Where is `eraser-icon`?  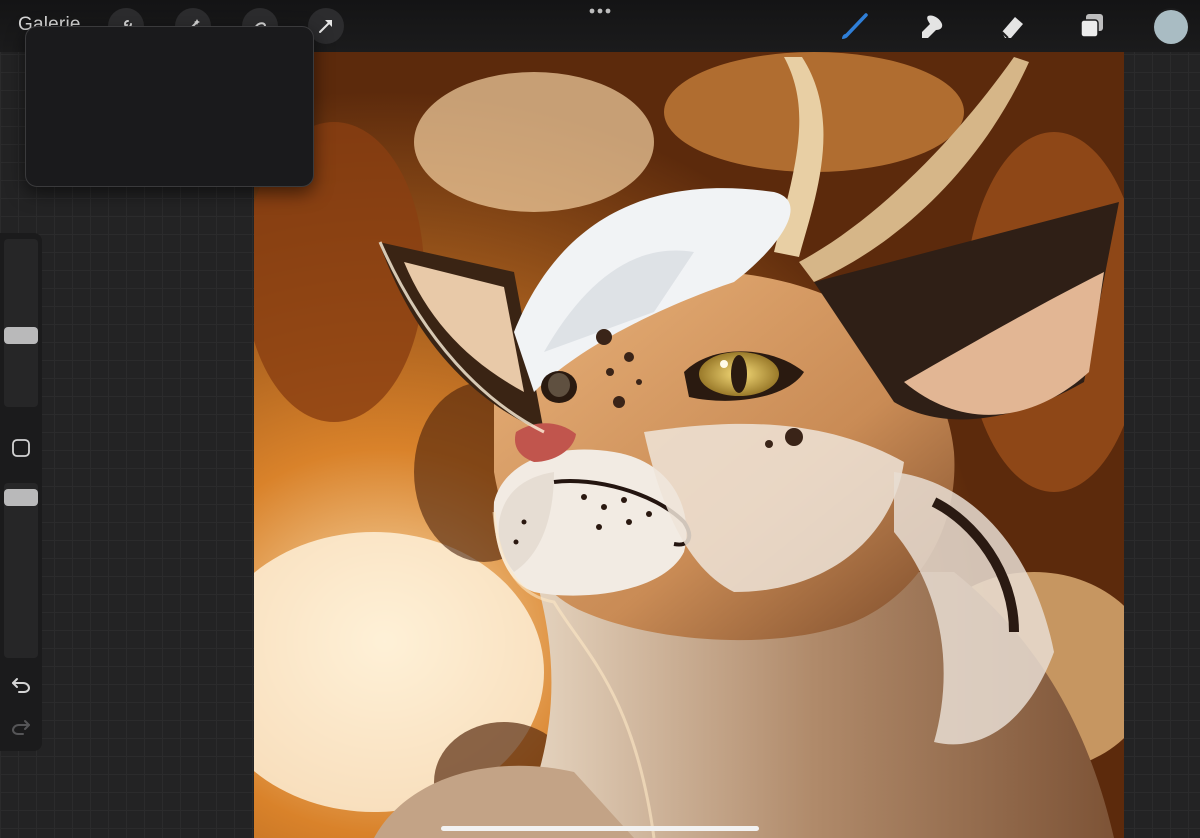 eraser-icon is located at coordinates (1012, 26).